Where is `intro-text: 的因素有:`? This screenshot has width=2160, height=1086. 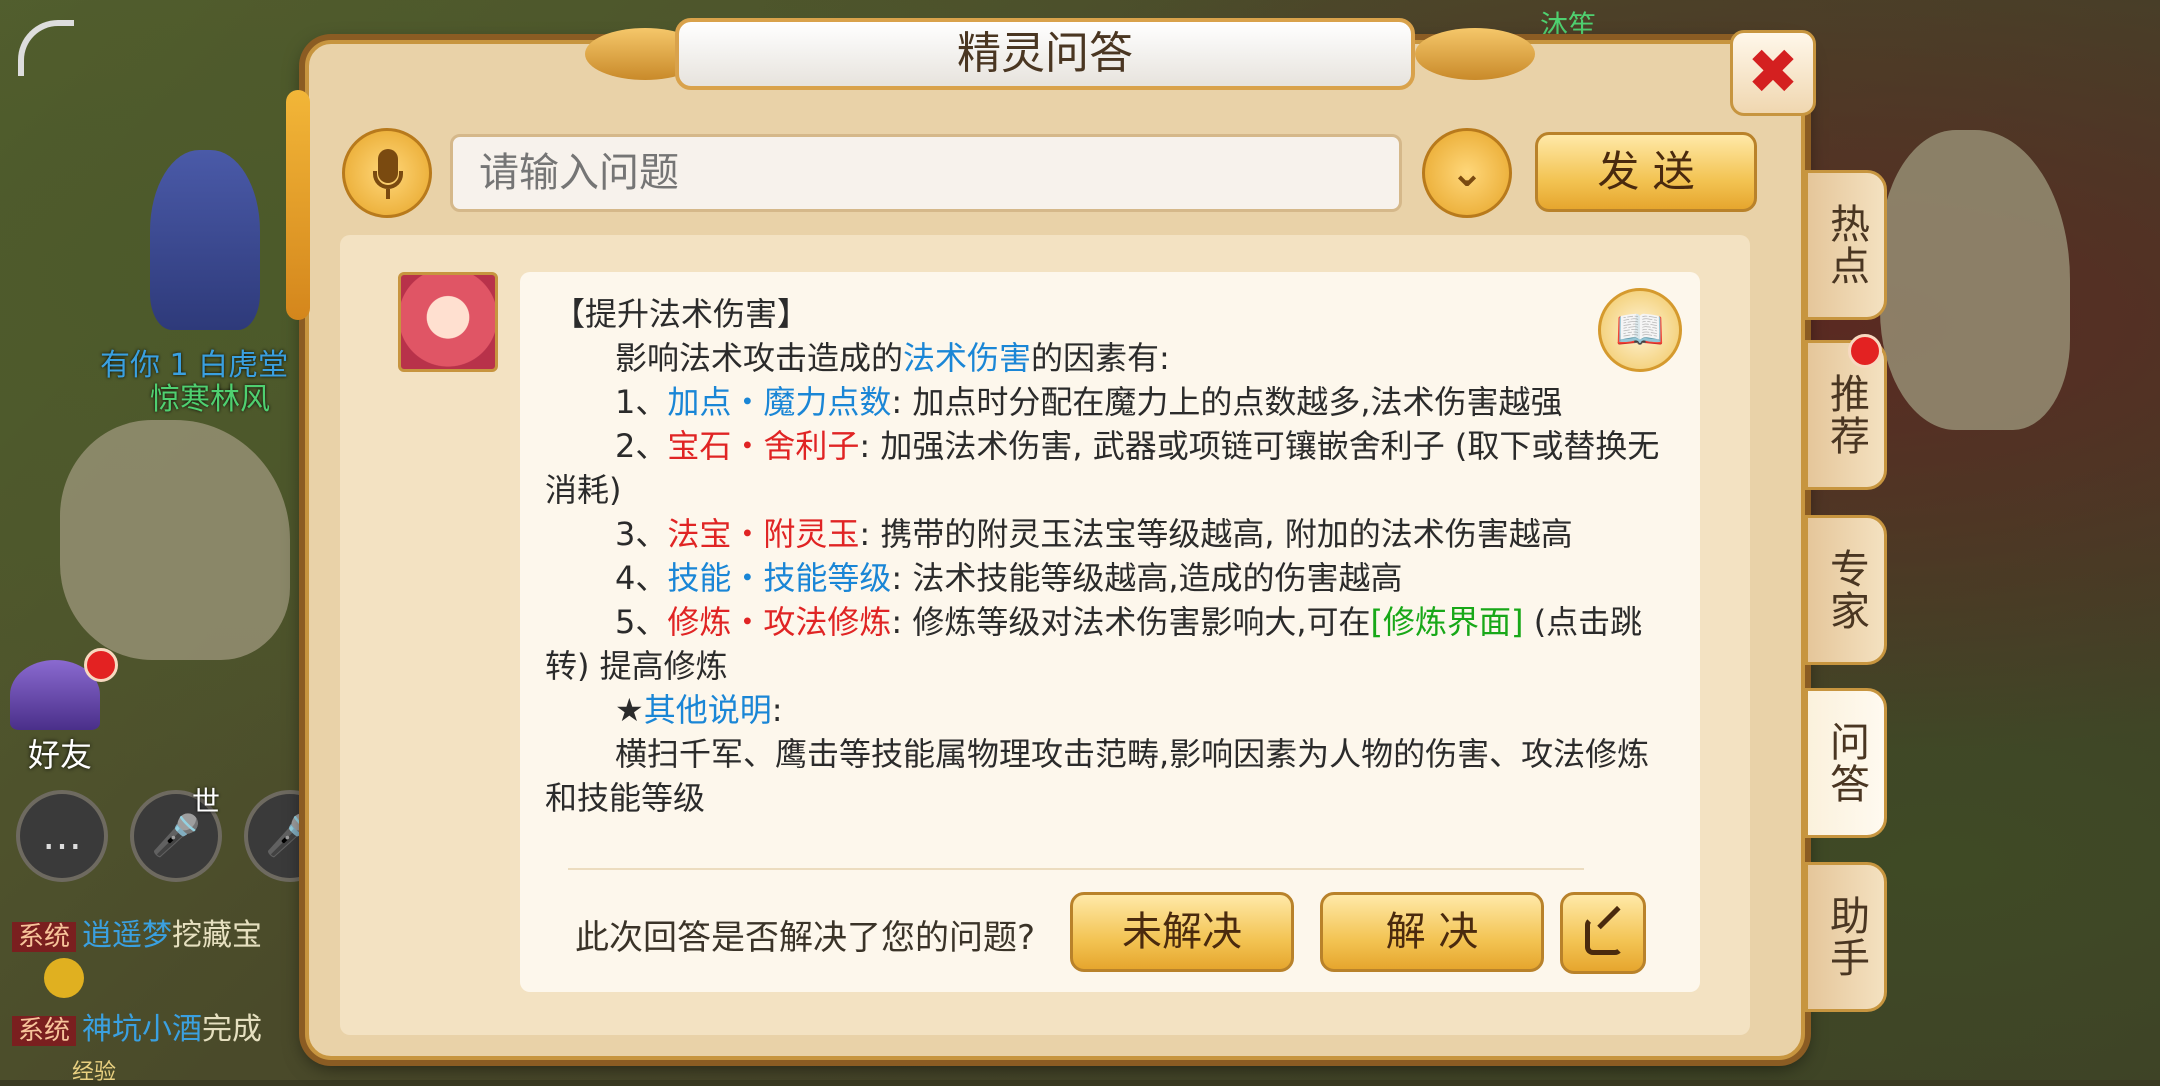
intro-text: 的因素有: is located at coordinates (1100, 358).